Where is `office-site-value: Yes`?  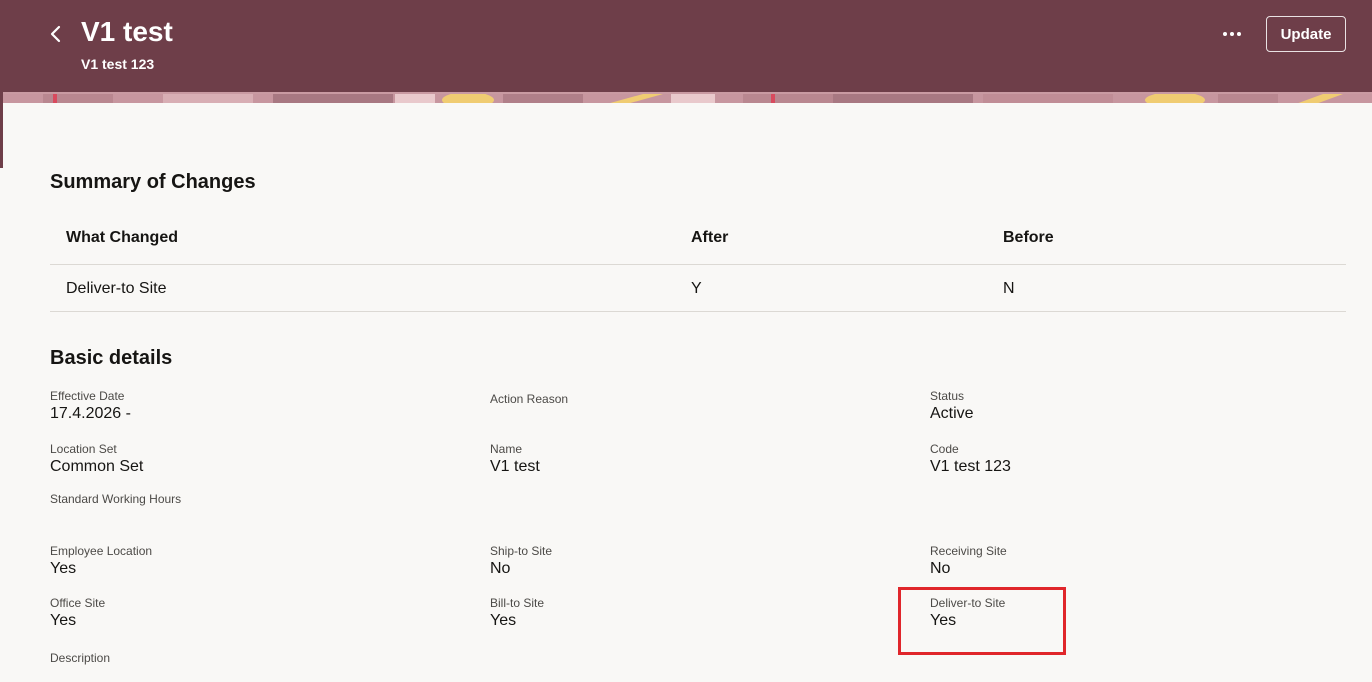
office-site-value: Yes is located at coordinates (63, 620).